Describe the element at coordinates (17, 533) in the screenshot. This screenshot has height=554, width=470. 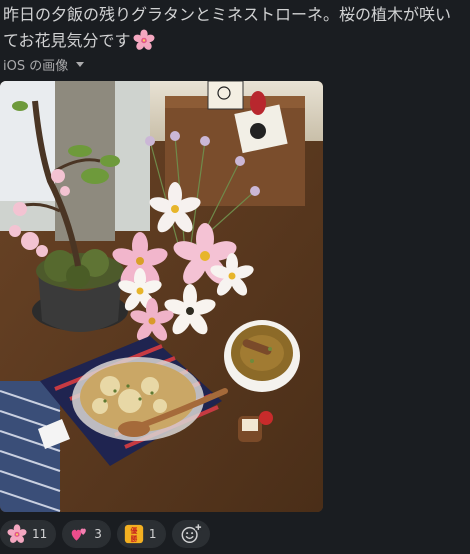
I see `cherry-blossom-icon` at that location.